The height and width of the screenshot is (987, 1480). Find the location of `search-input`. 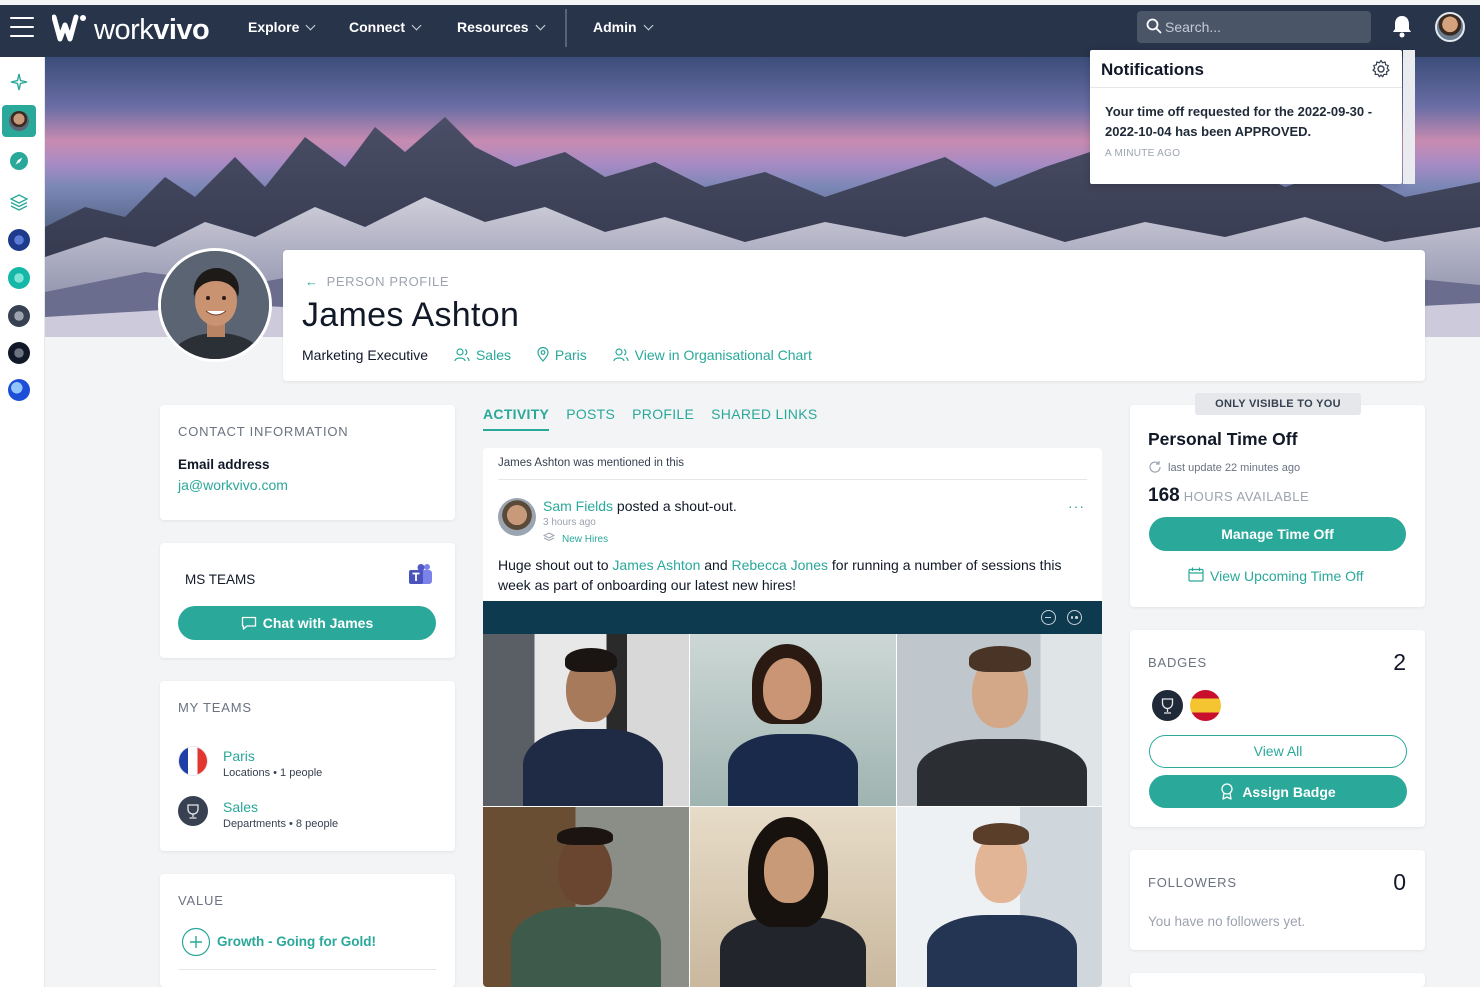

search-input is located at coordinates (1265, 27).